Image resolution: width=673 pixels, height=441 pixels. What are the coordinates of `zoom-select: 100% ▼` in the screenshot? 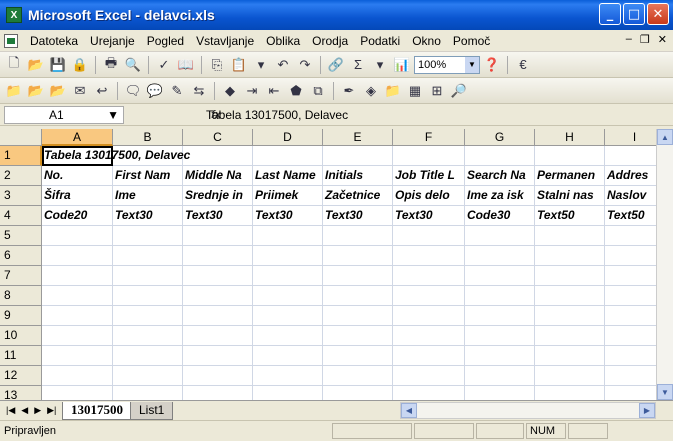 It's located at (447, 64).